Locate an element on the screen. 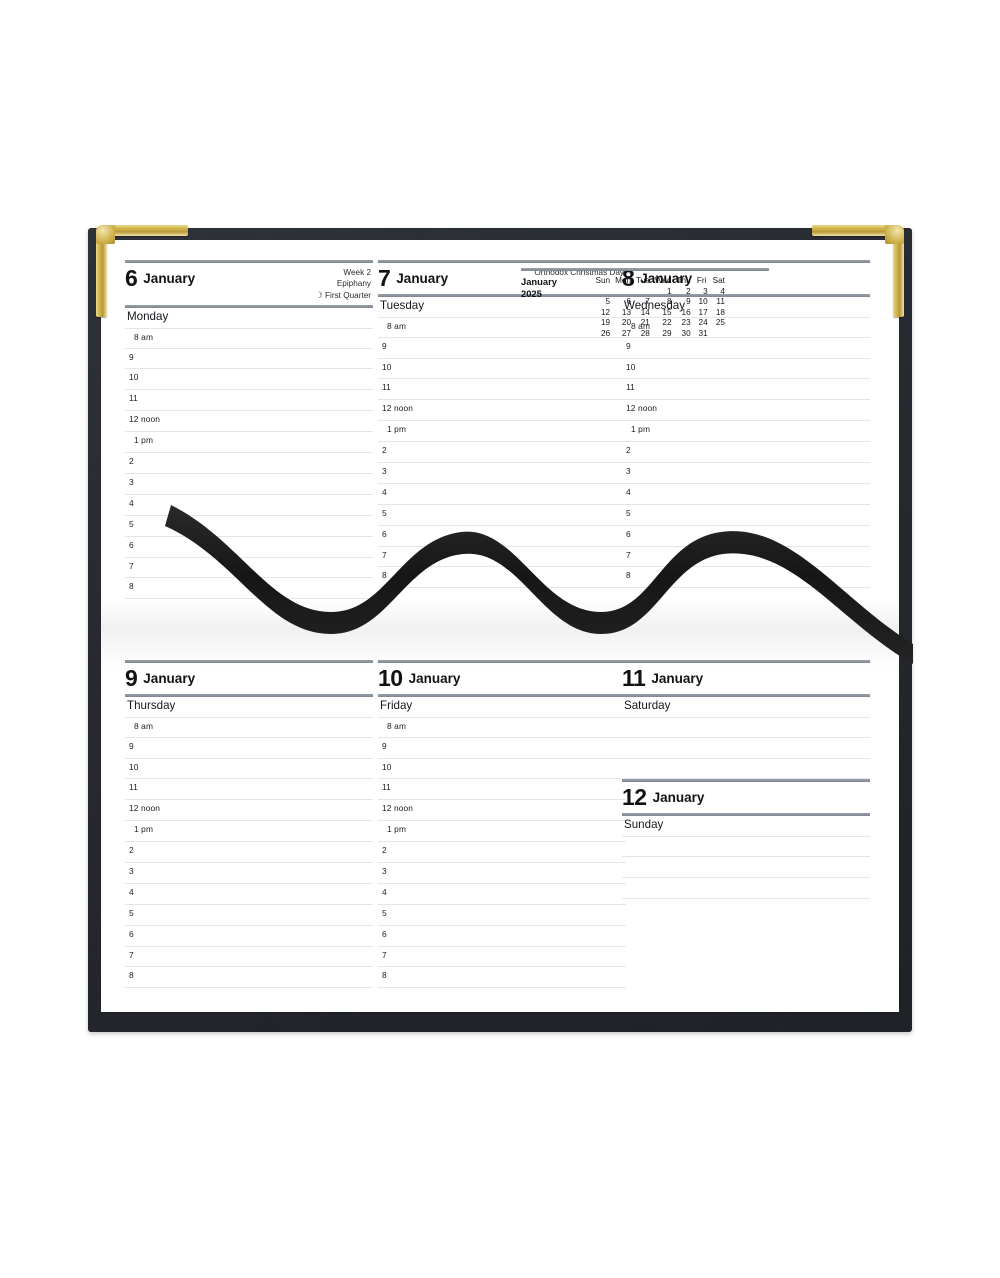 The image size is (1000, 1278). minical-day-cell: 28 is located at coordinates (643, 334).